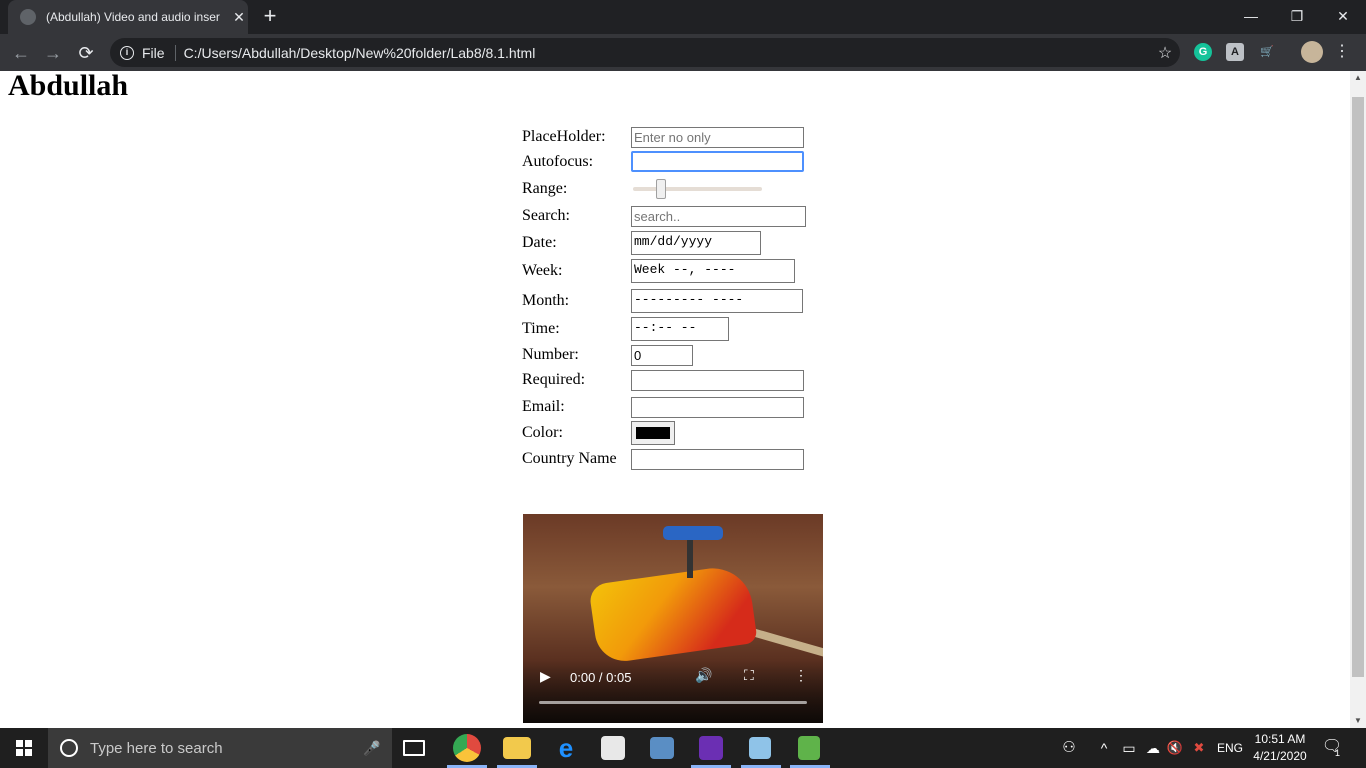  What do you see at coordinates (564, 136) in the screenshot?
I see `placeholder-label: PlaceHolder:` at bounding box center [564, 136].